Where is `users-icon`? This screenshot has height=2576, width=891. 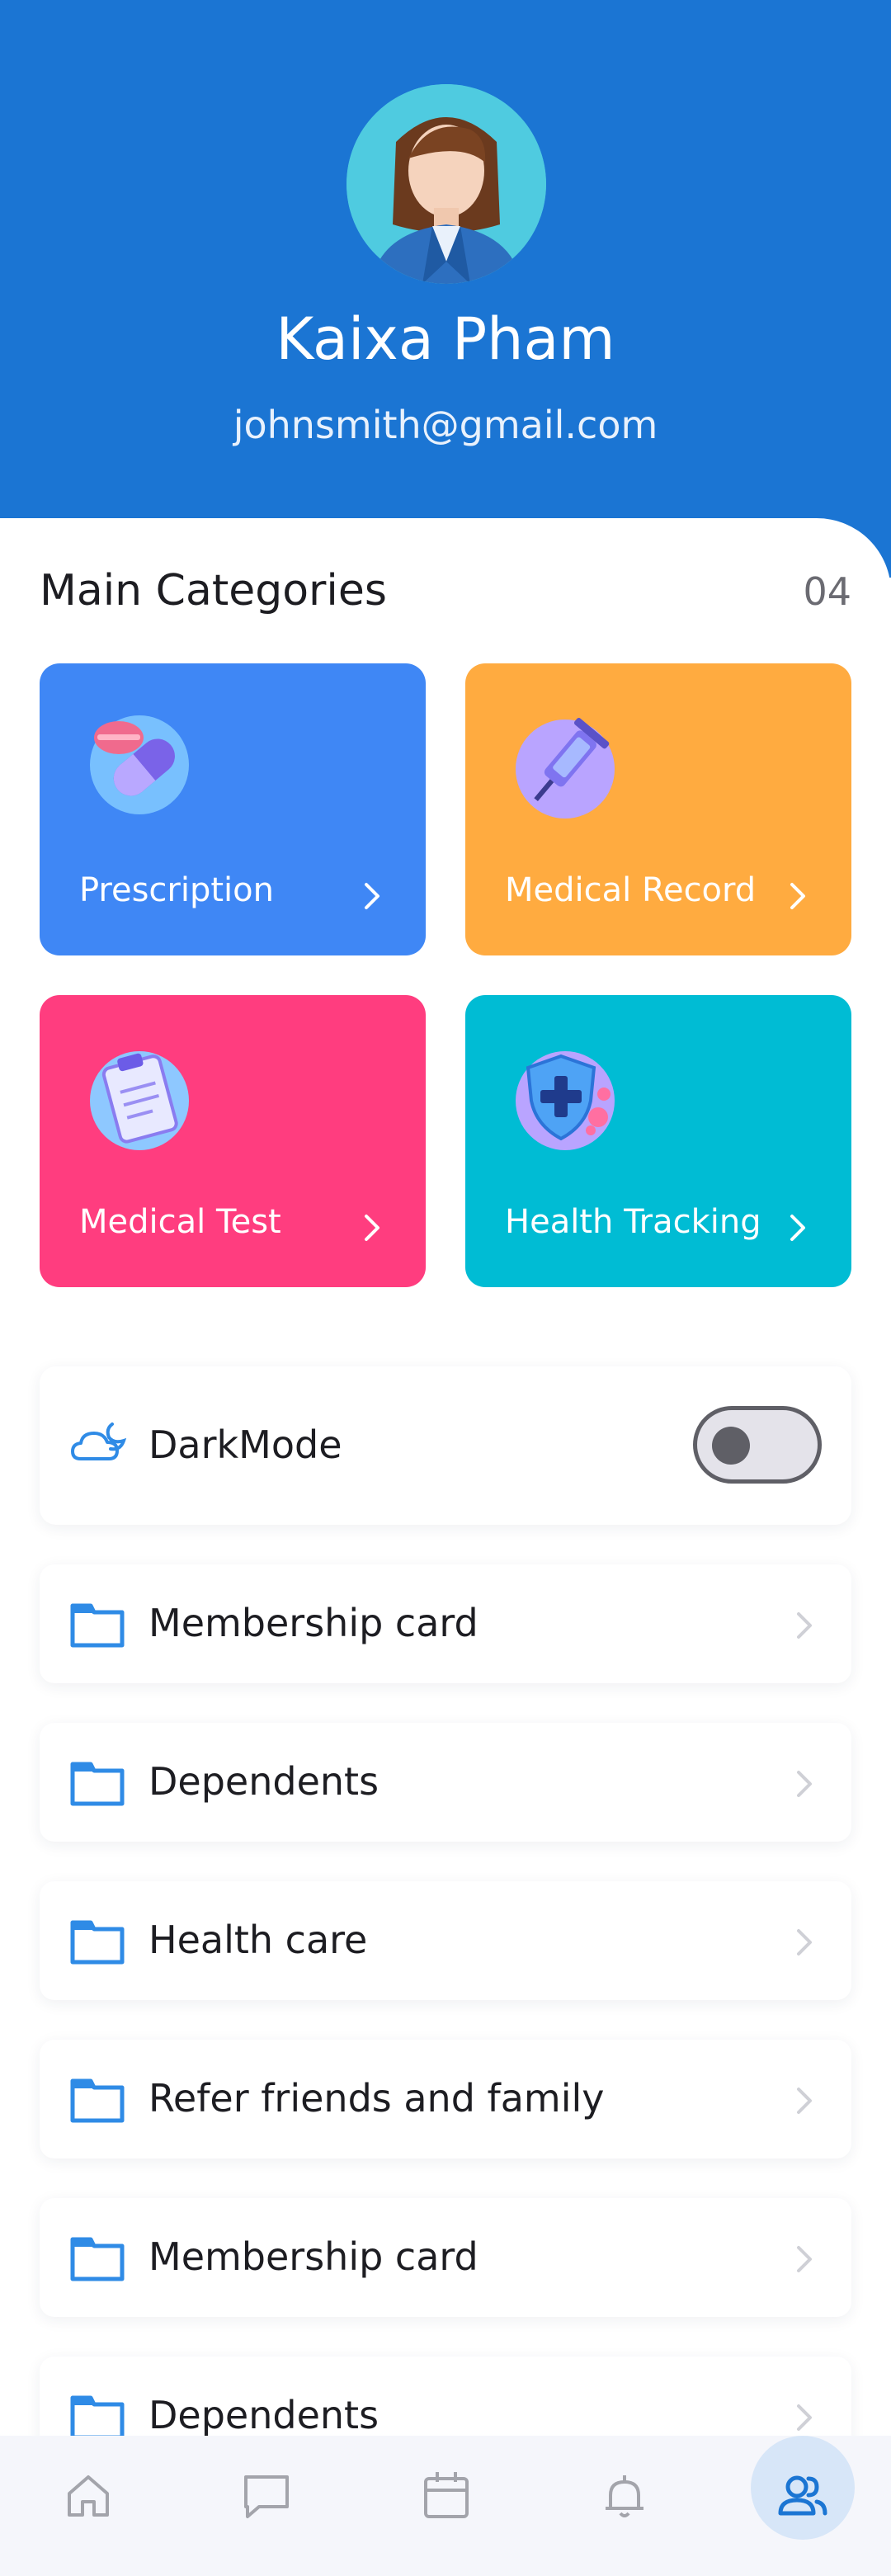 users-icon is located at coordinates (803, 2496).